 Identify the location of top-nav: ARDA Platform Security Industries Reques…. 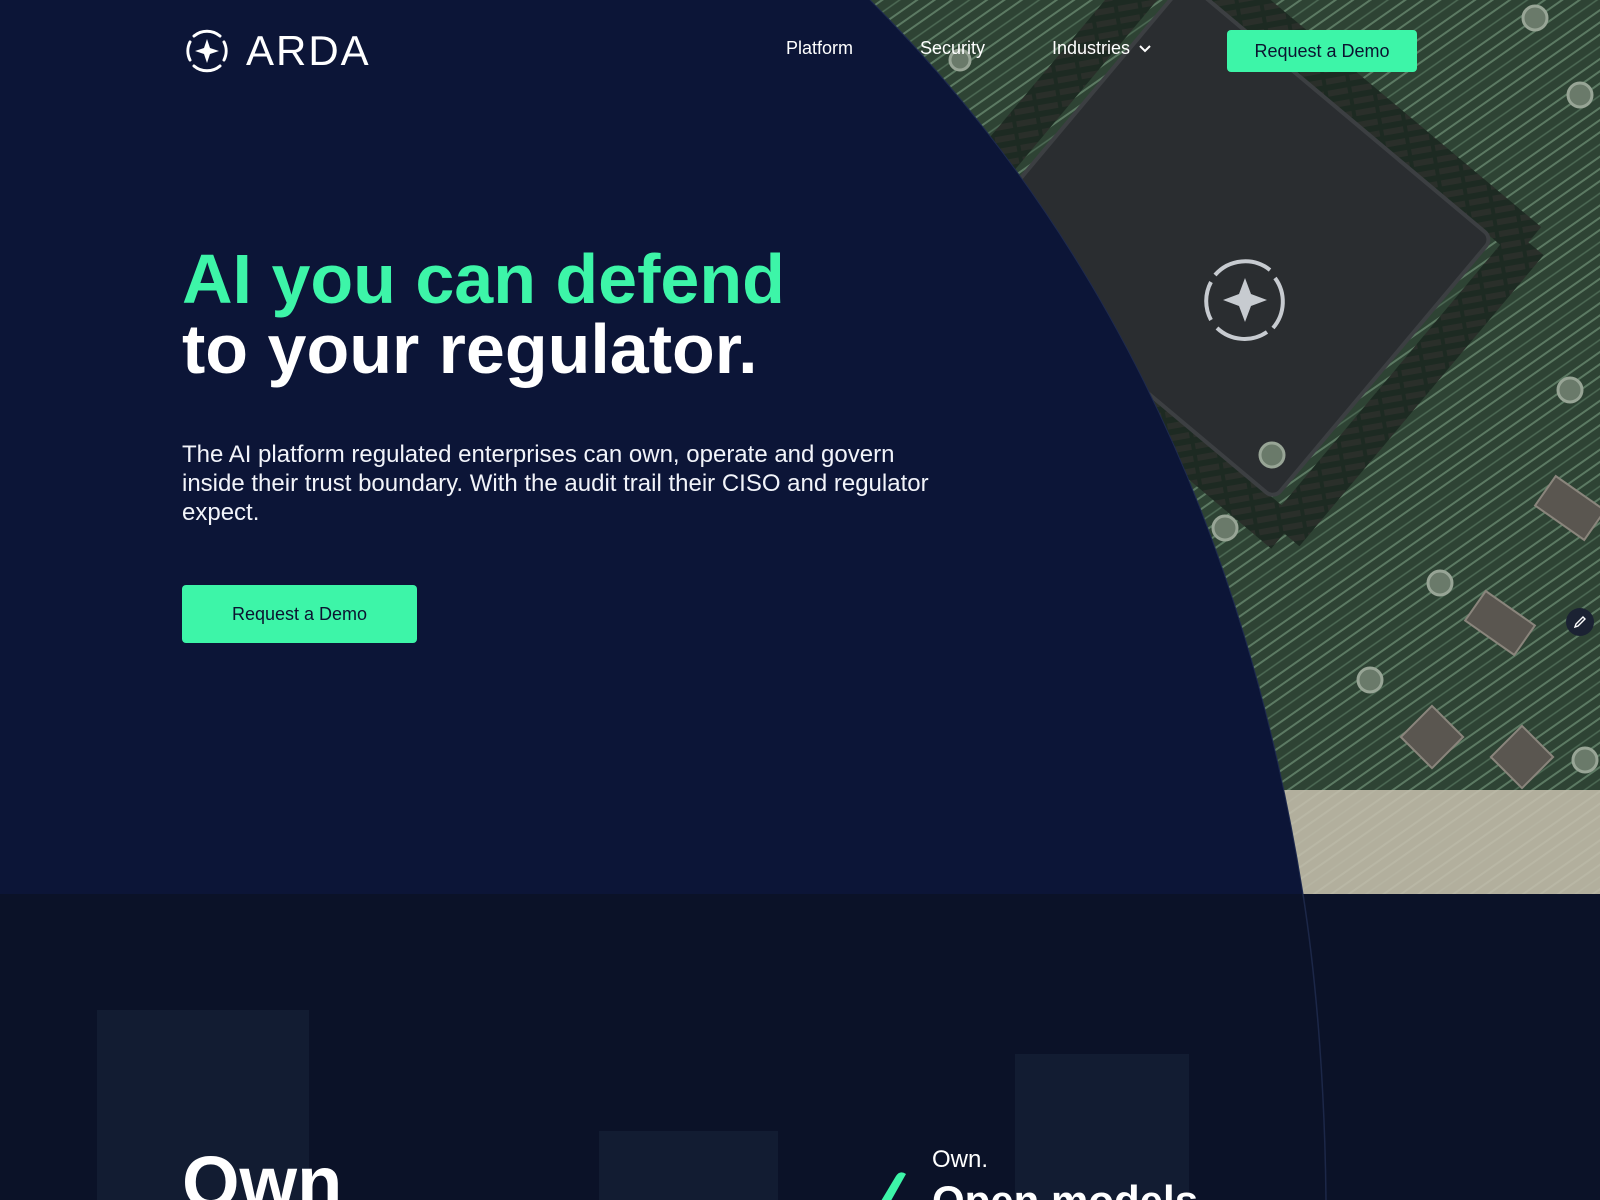
(800, 51).